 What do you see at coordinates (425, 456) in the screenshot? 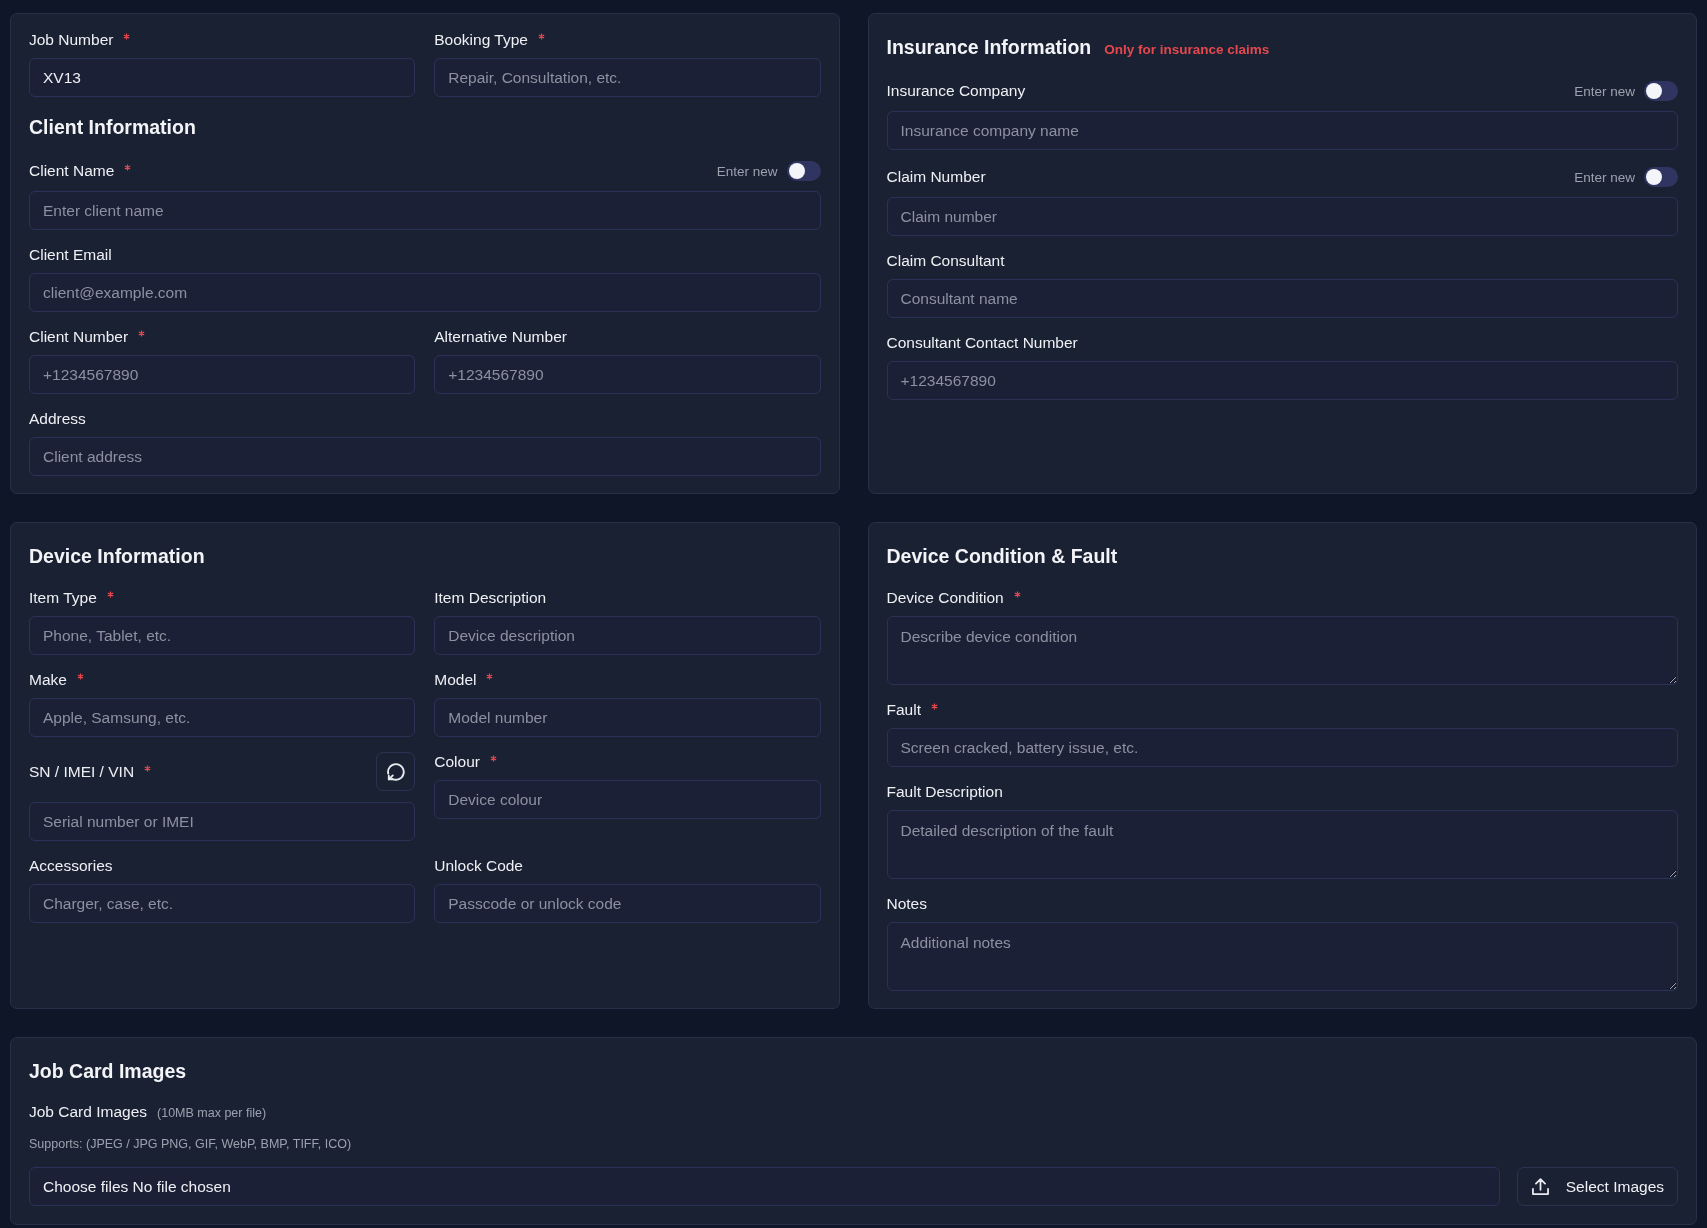
I see `input-field: Client address` at bounding box center [425, 456].